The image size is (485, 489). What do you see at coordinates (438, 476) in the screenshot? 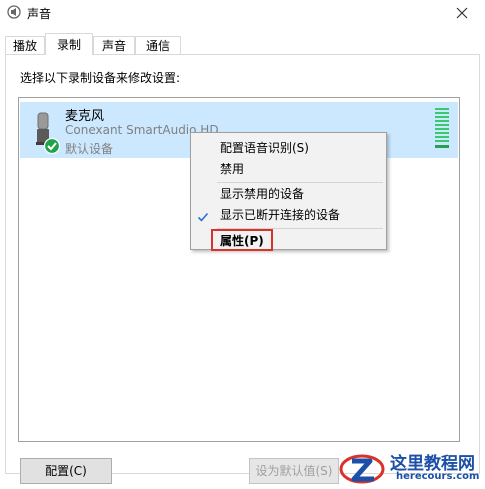
I see `watermark-url: herecours.com` at bounding box center [438, 476].